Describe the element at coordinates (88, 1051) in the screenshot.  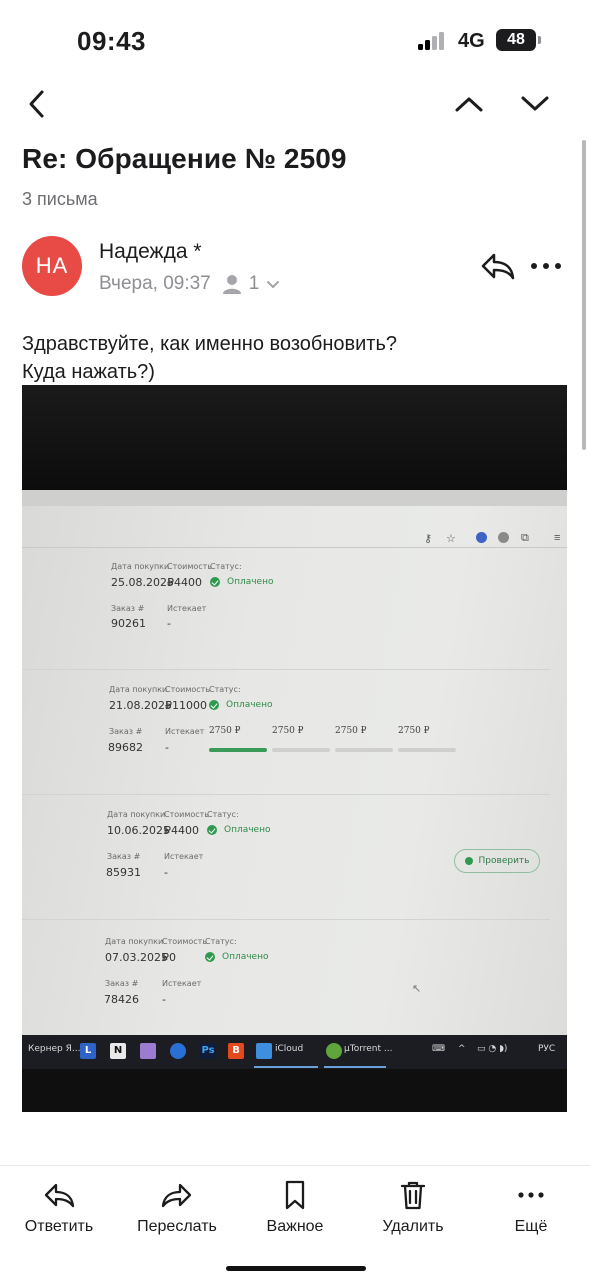
I see `app-icon: L` at that location.